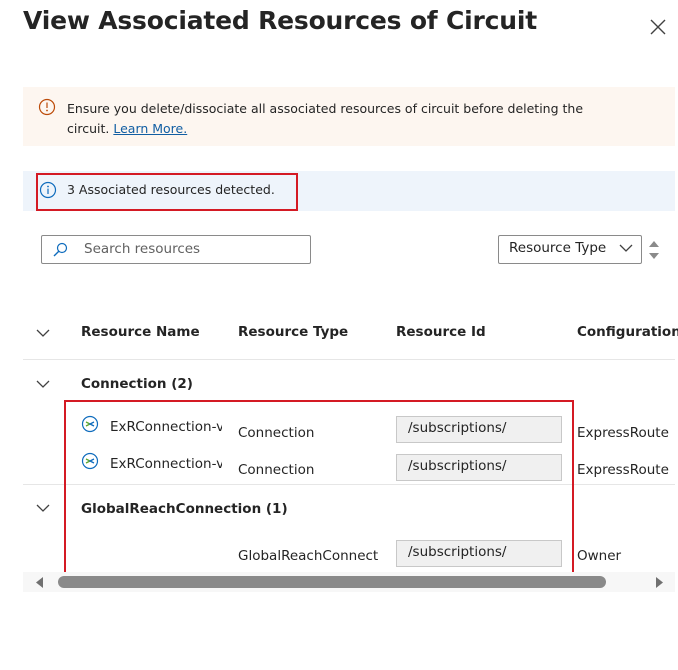  Describe the element at coordinates (137, 384) in the screenshot. I see `group-title-connection: Connection (2)` at that location.